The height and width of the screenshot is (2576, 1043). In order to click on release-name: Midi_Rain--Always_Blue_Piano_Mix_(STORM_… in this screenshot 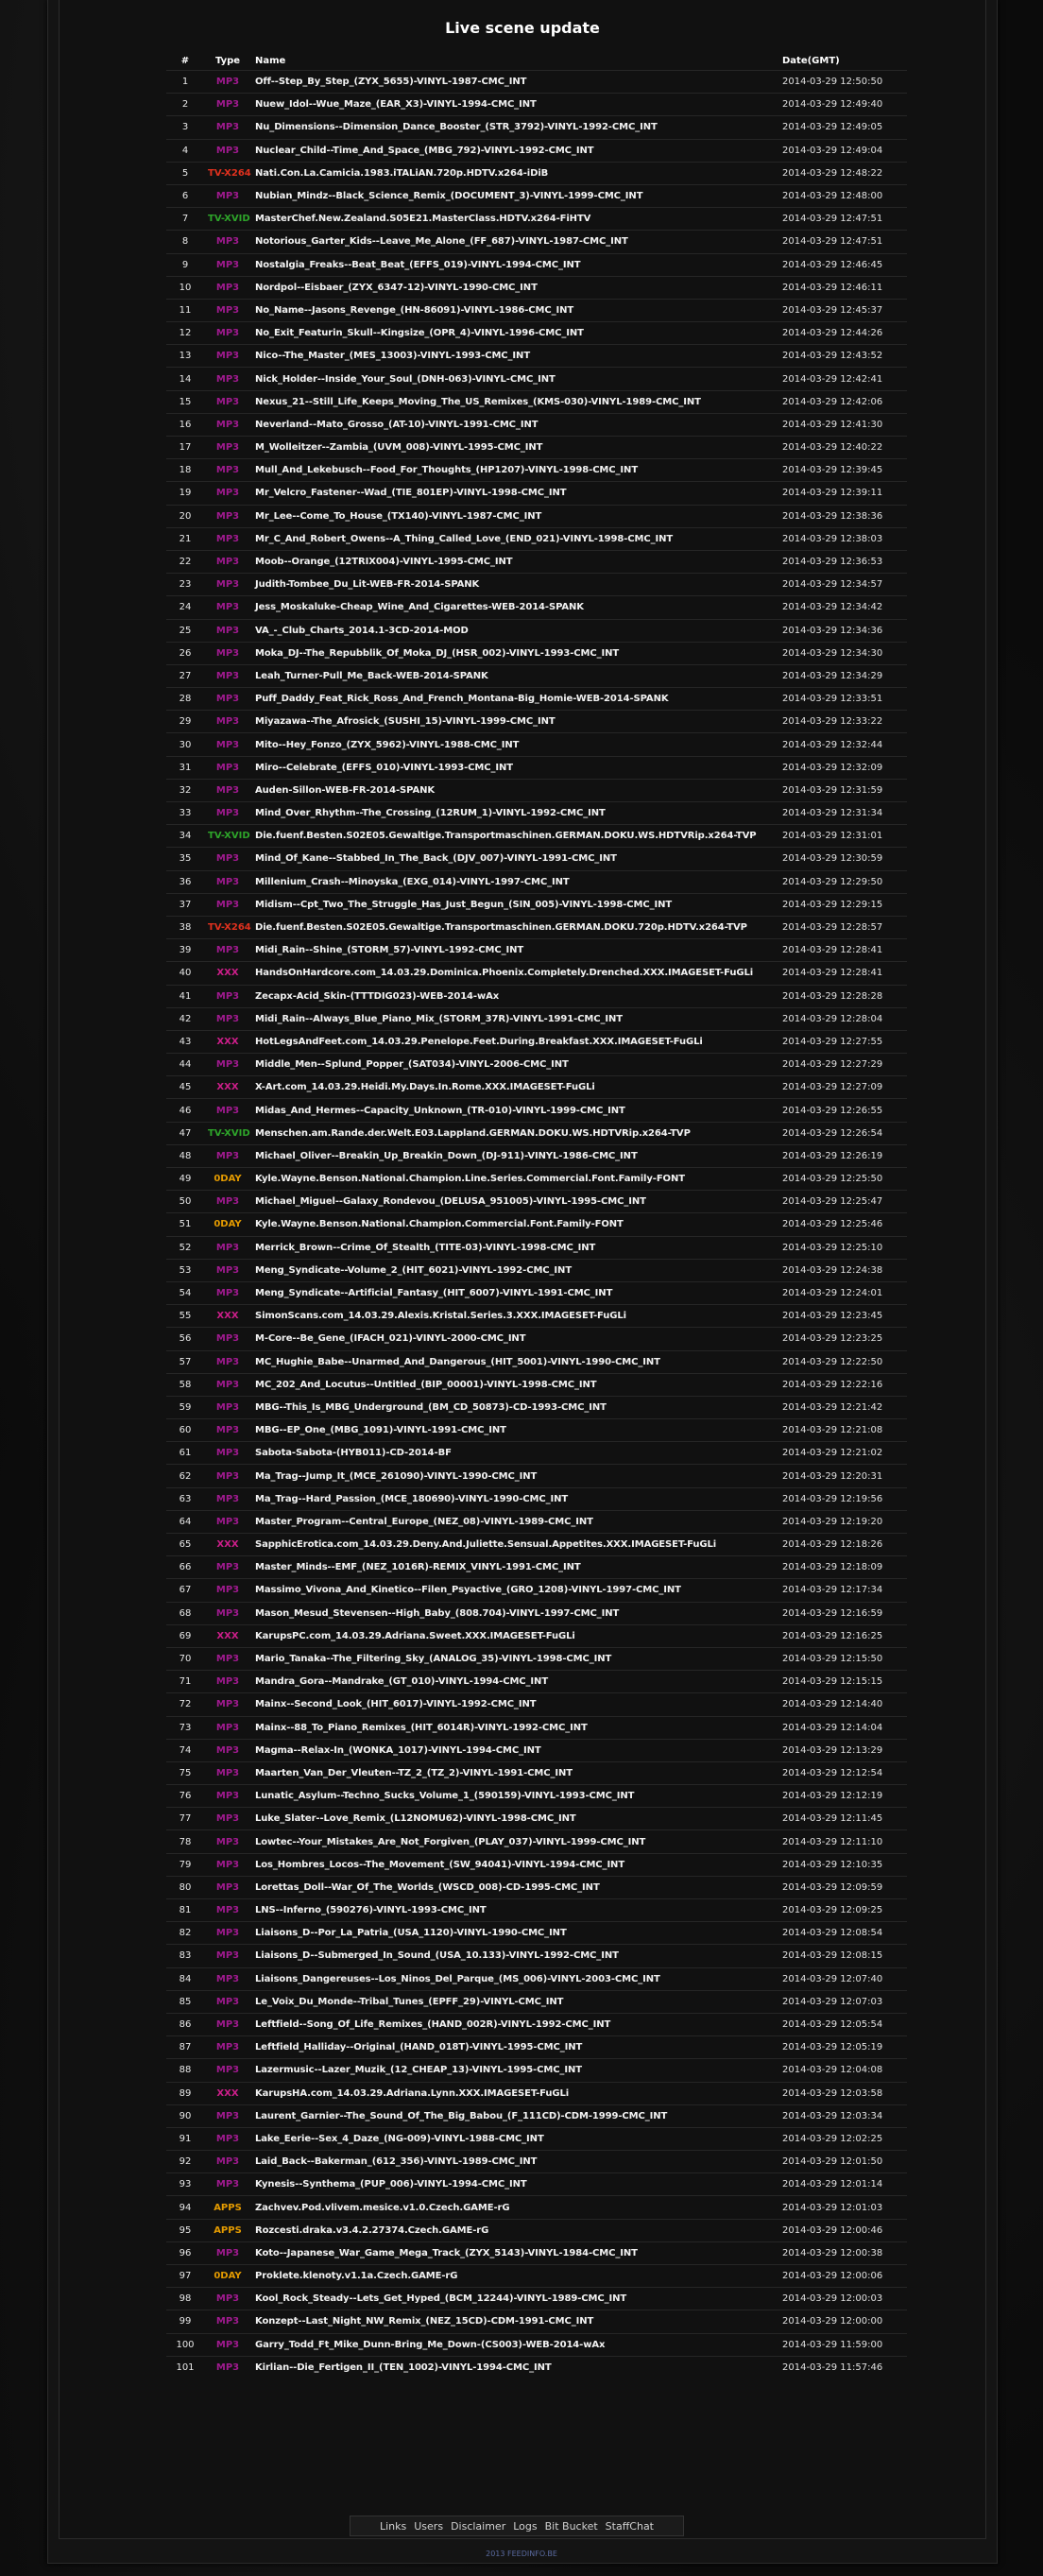, I will do `click(514, 1018)`.